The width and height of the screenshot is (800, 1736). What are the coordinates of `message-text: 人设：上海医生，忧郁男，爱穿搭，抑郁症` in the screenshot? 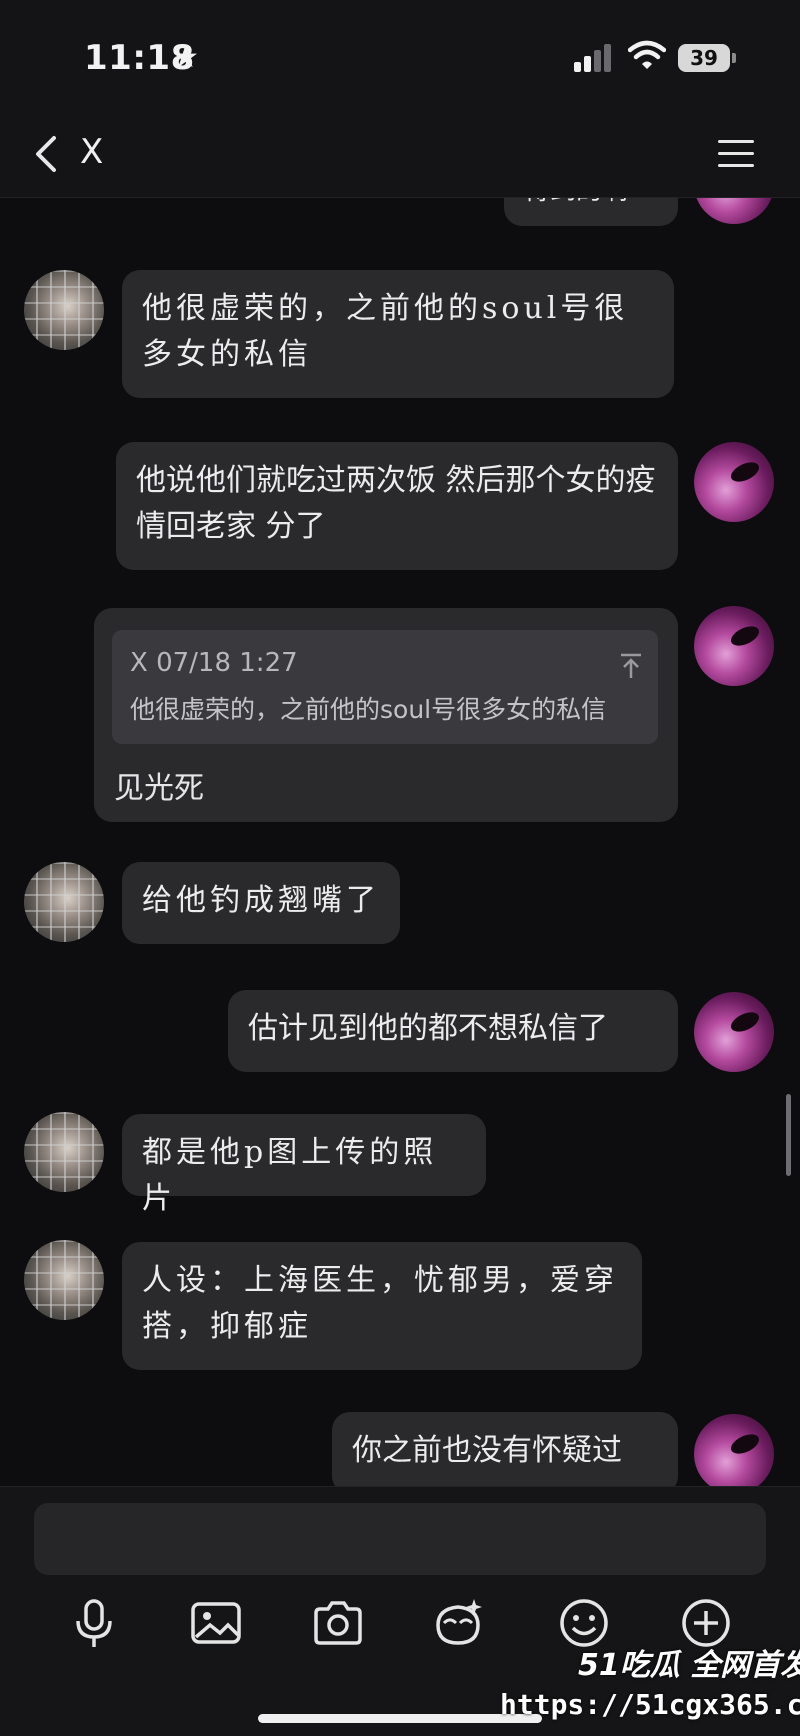 It's located at (380, 1303).